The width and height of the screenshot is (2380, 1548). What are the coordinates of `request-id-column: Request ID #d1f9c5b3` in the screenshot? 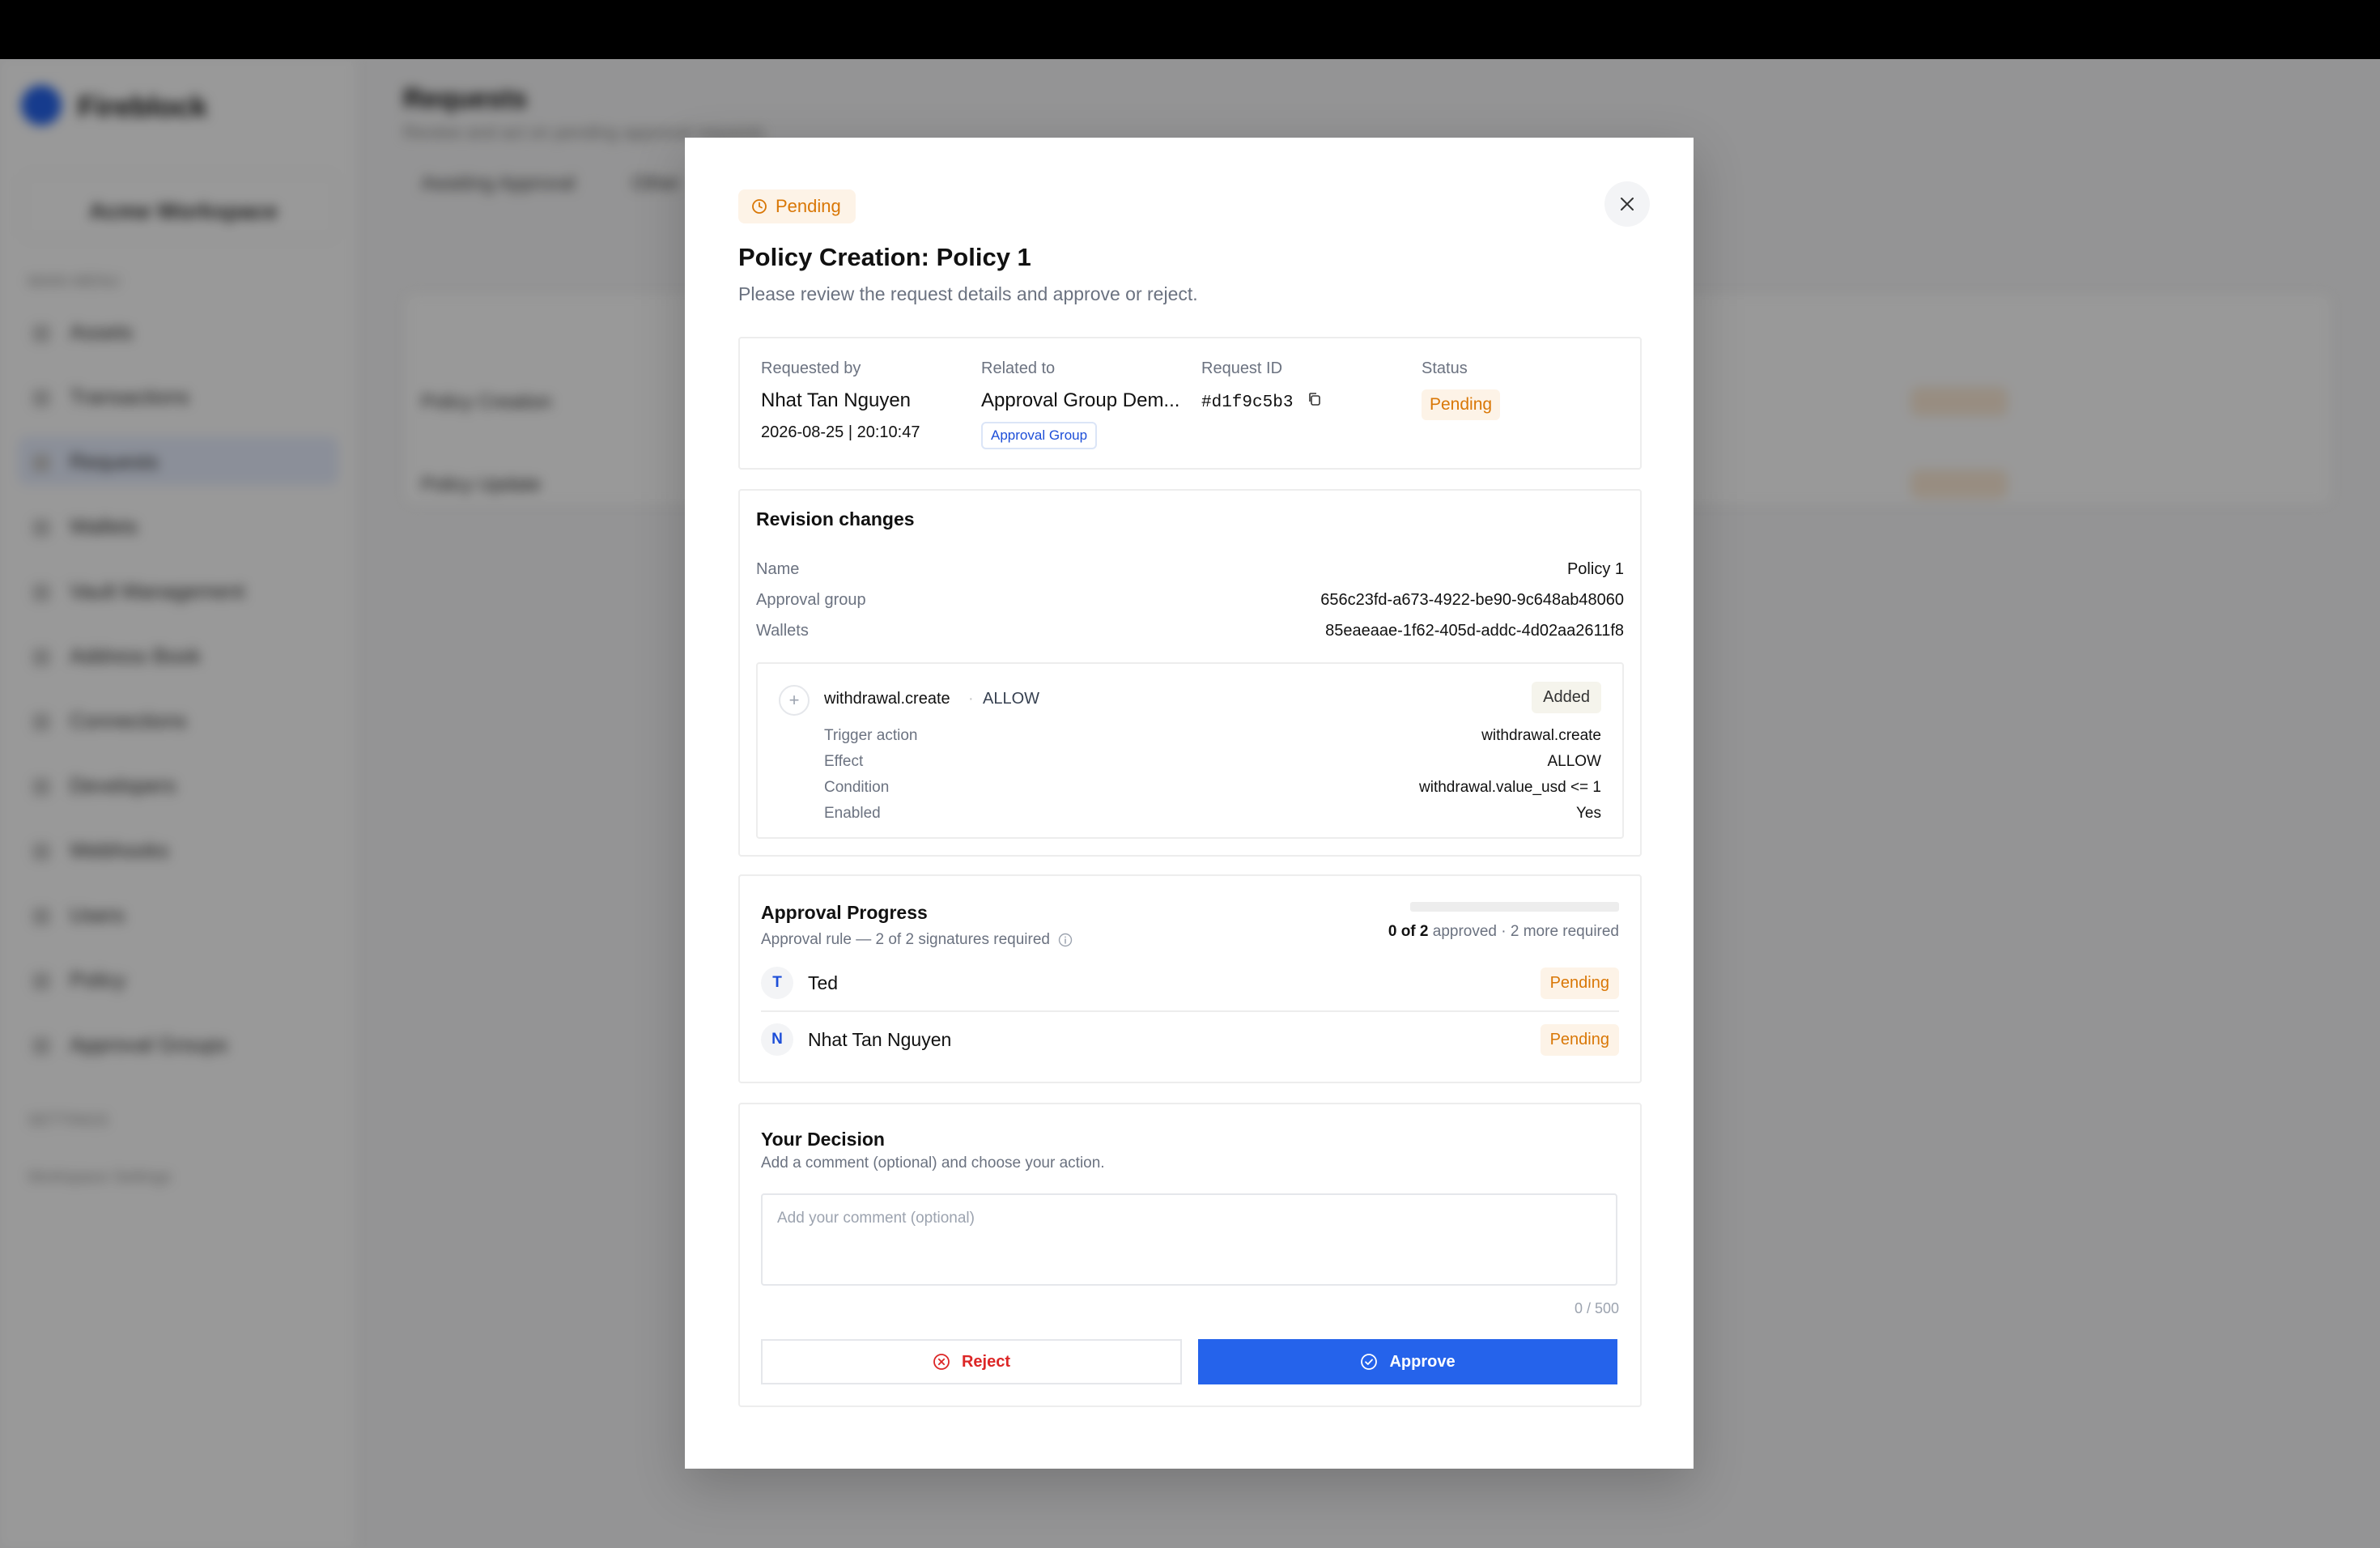 It's located at (1262, 386).